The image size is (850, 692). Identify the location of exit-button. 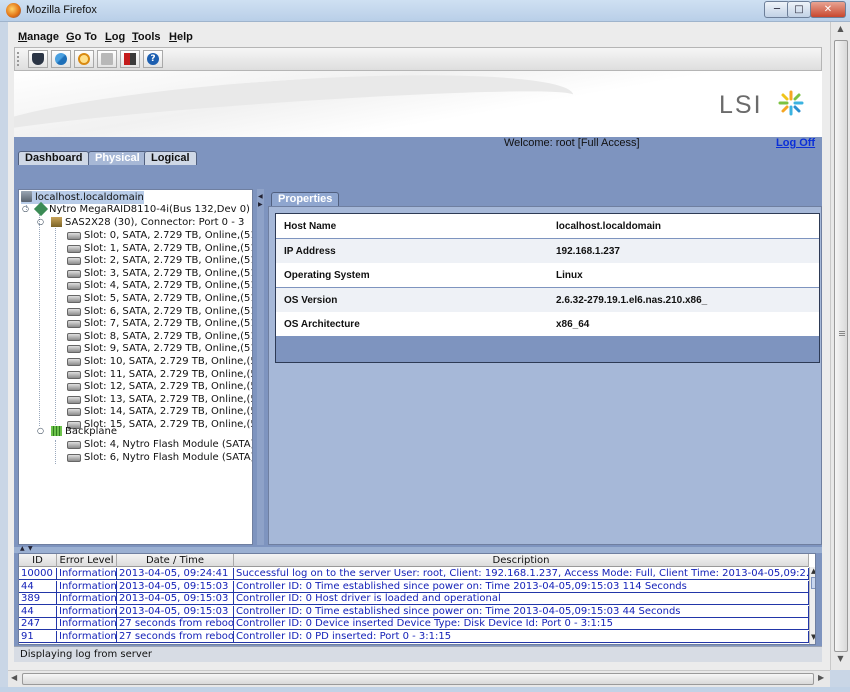
(130, 59).